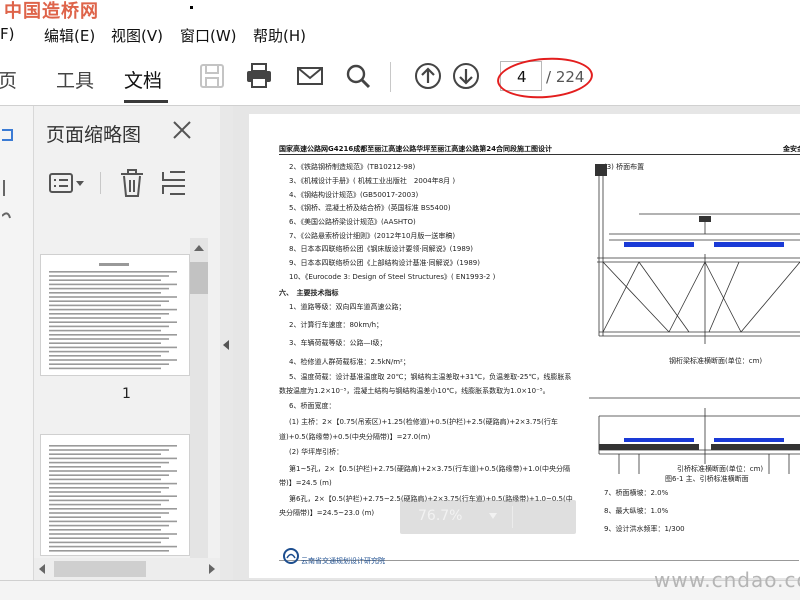  I want to click on document-text-line: 2、《铁路钢桥制造规范》(TB10212-98), so click(352, 167).